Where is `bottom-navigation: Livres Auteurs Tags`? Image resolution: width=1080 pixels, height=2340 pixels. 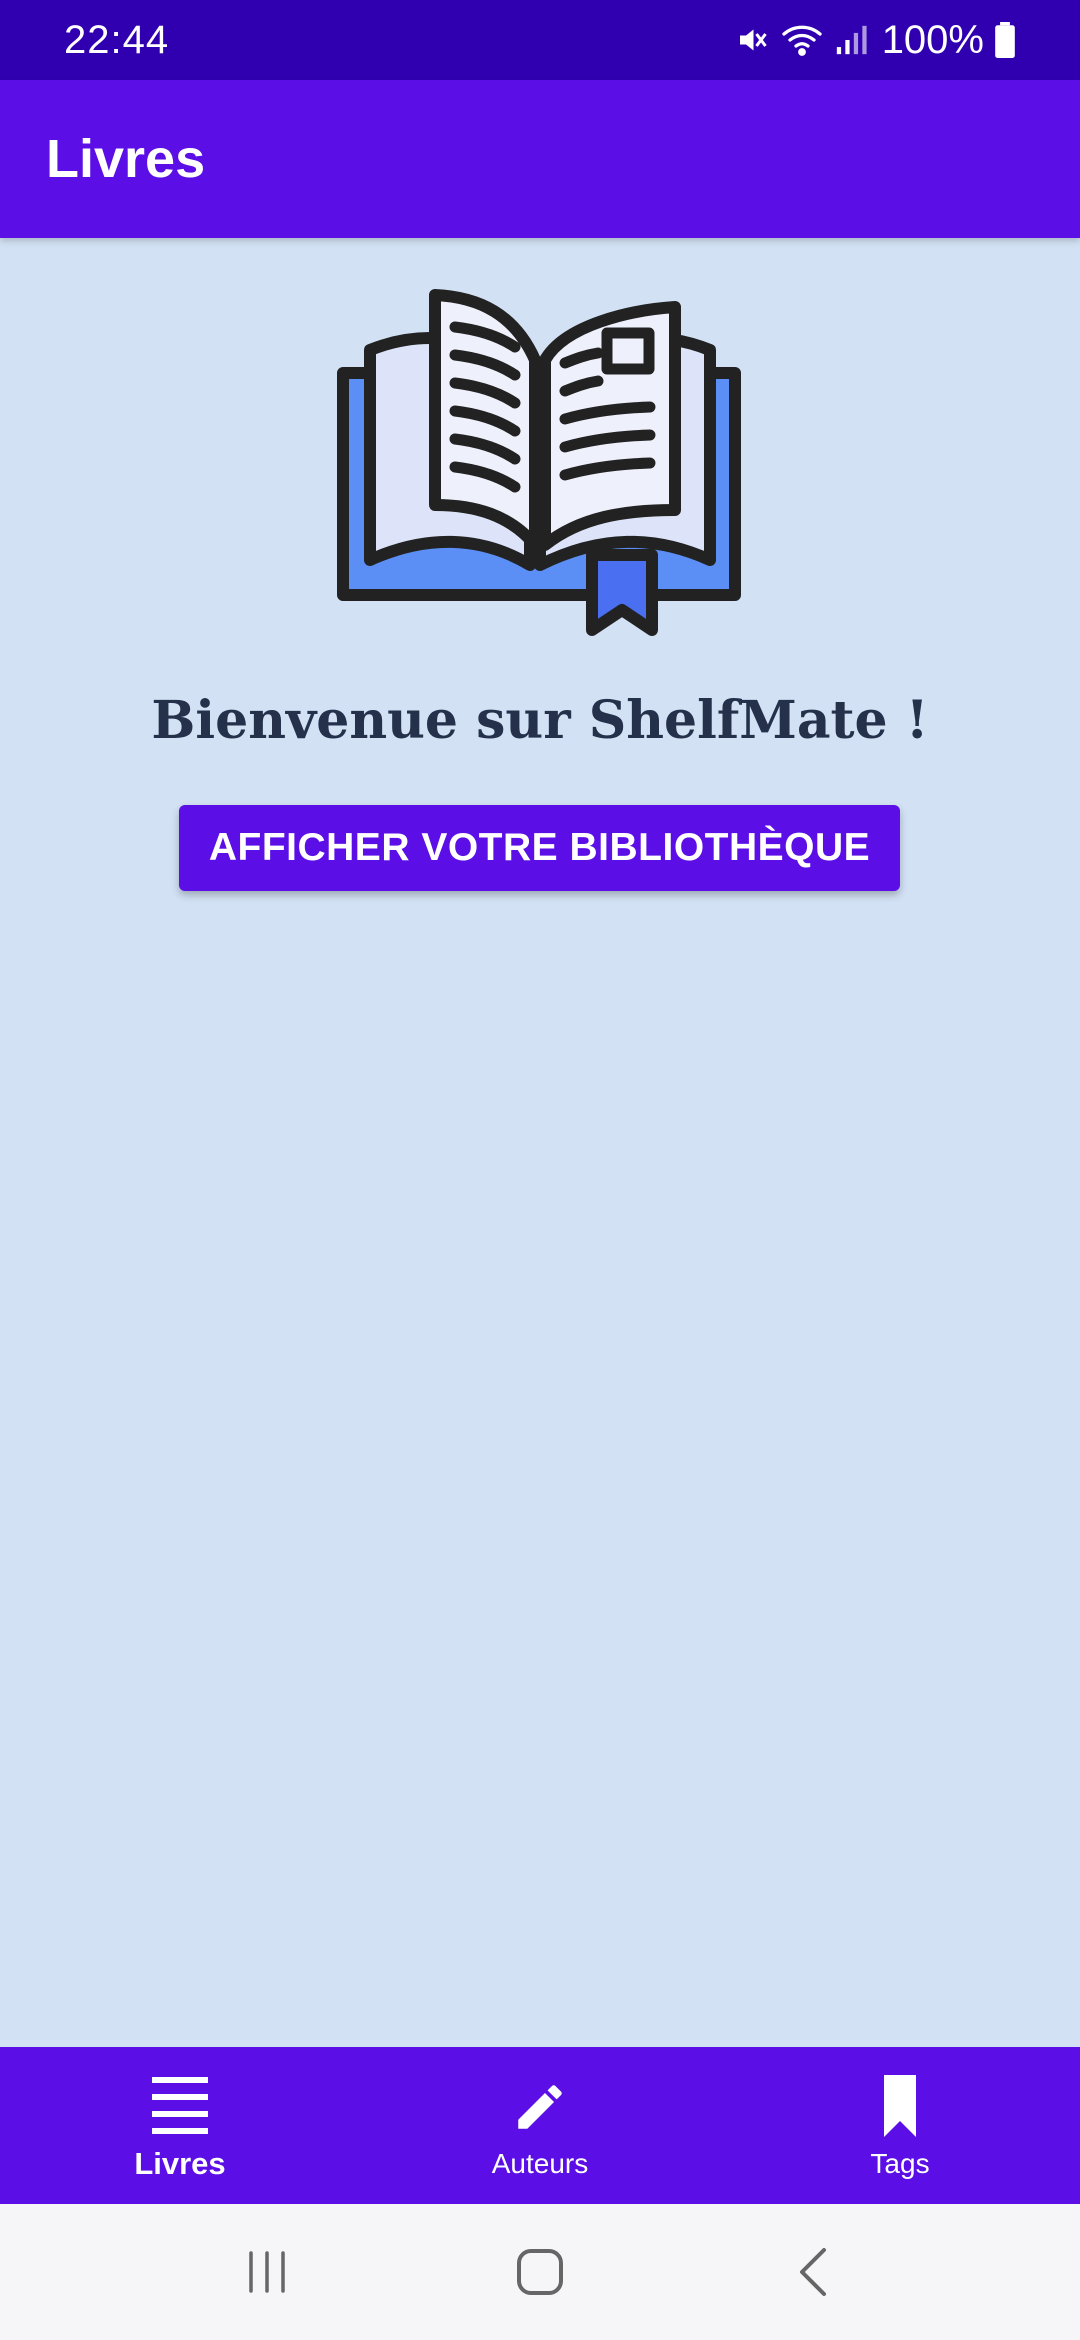
bottom-navigation: Livres Auteurs Tags is located at coordinates (540, 2125).